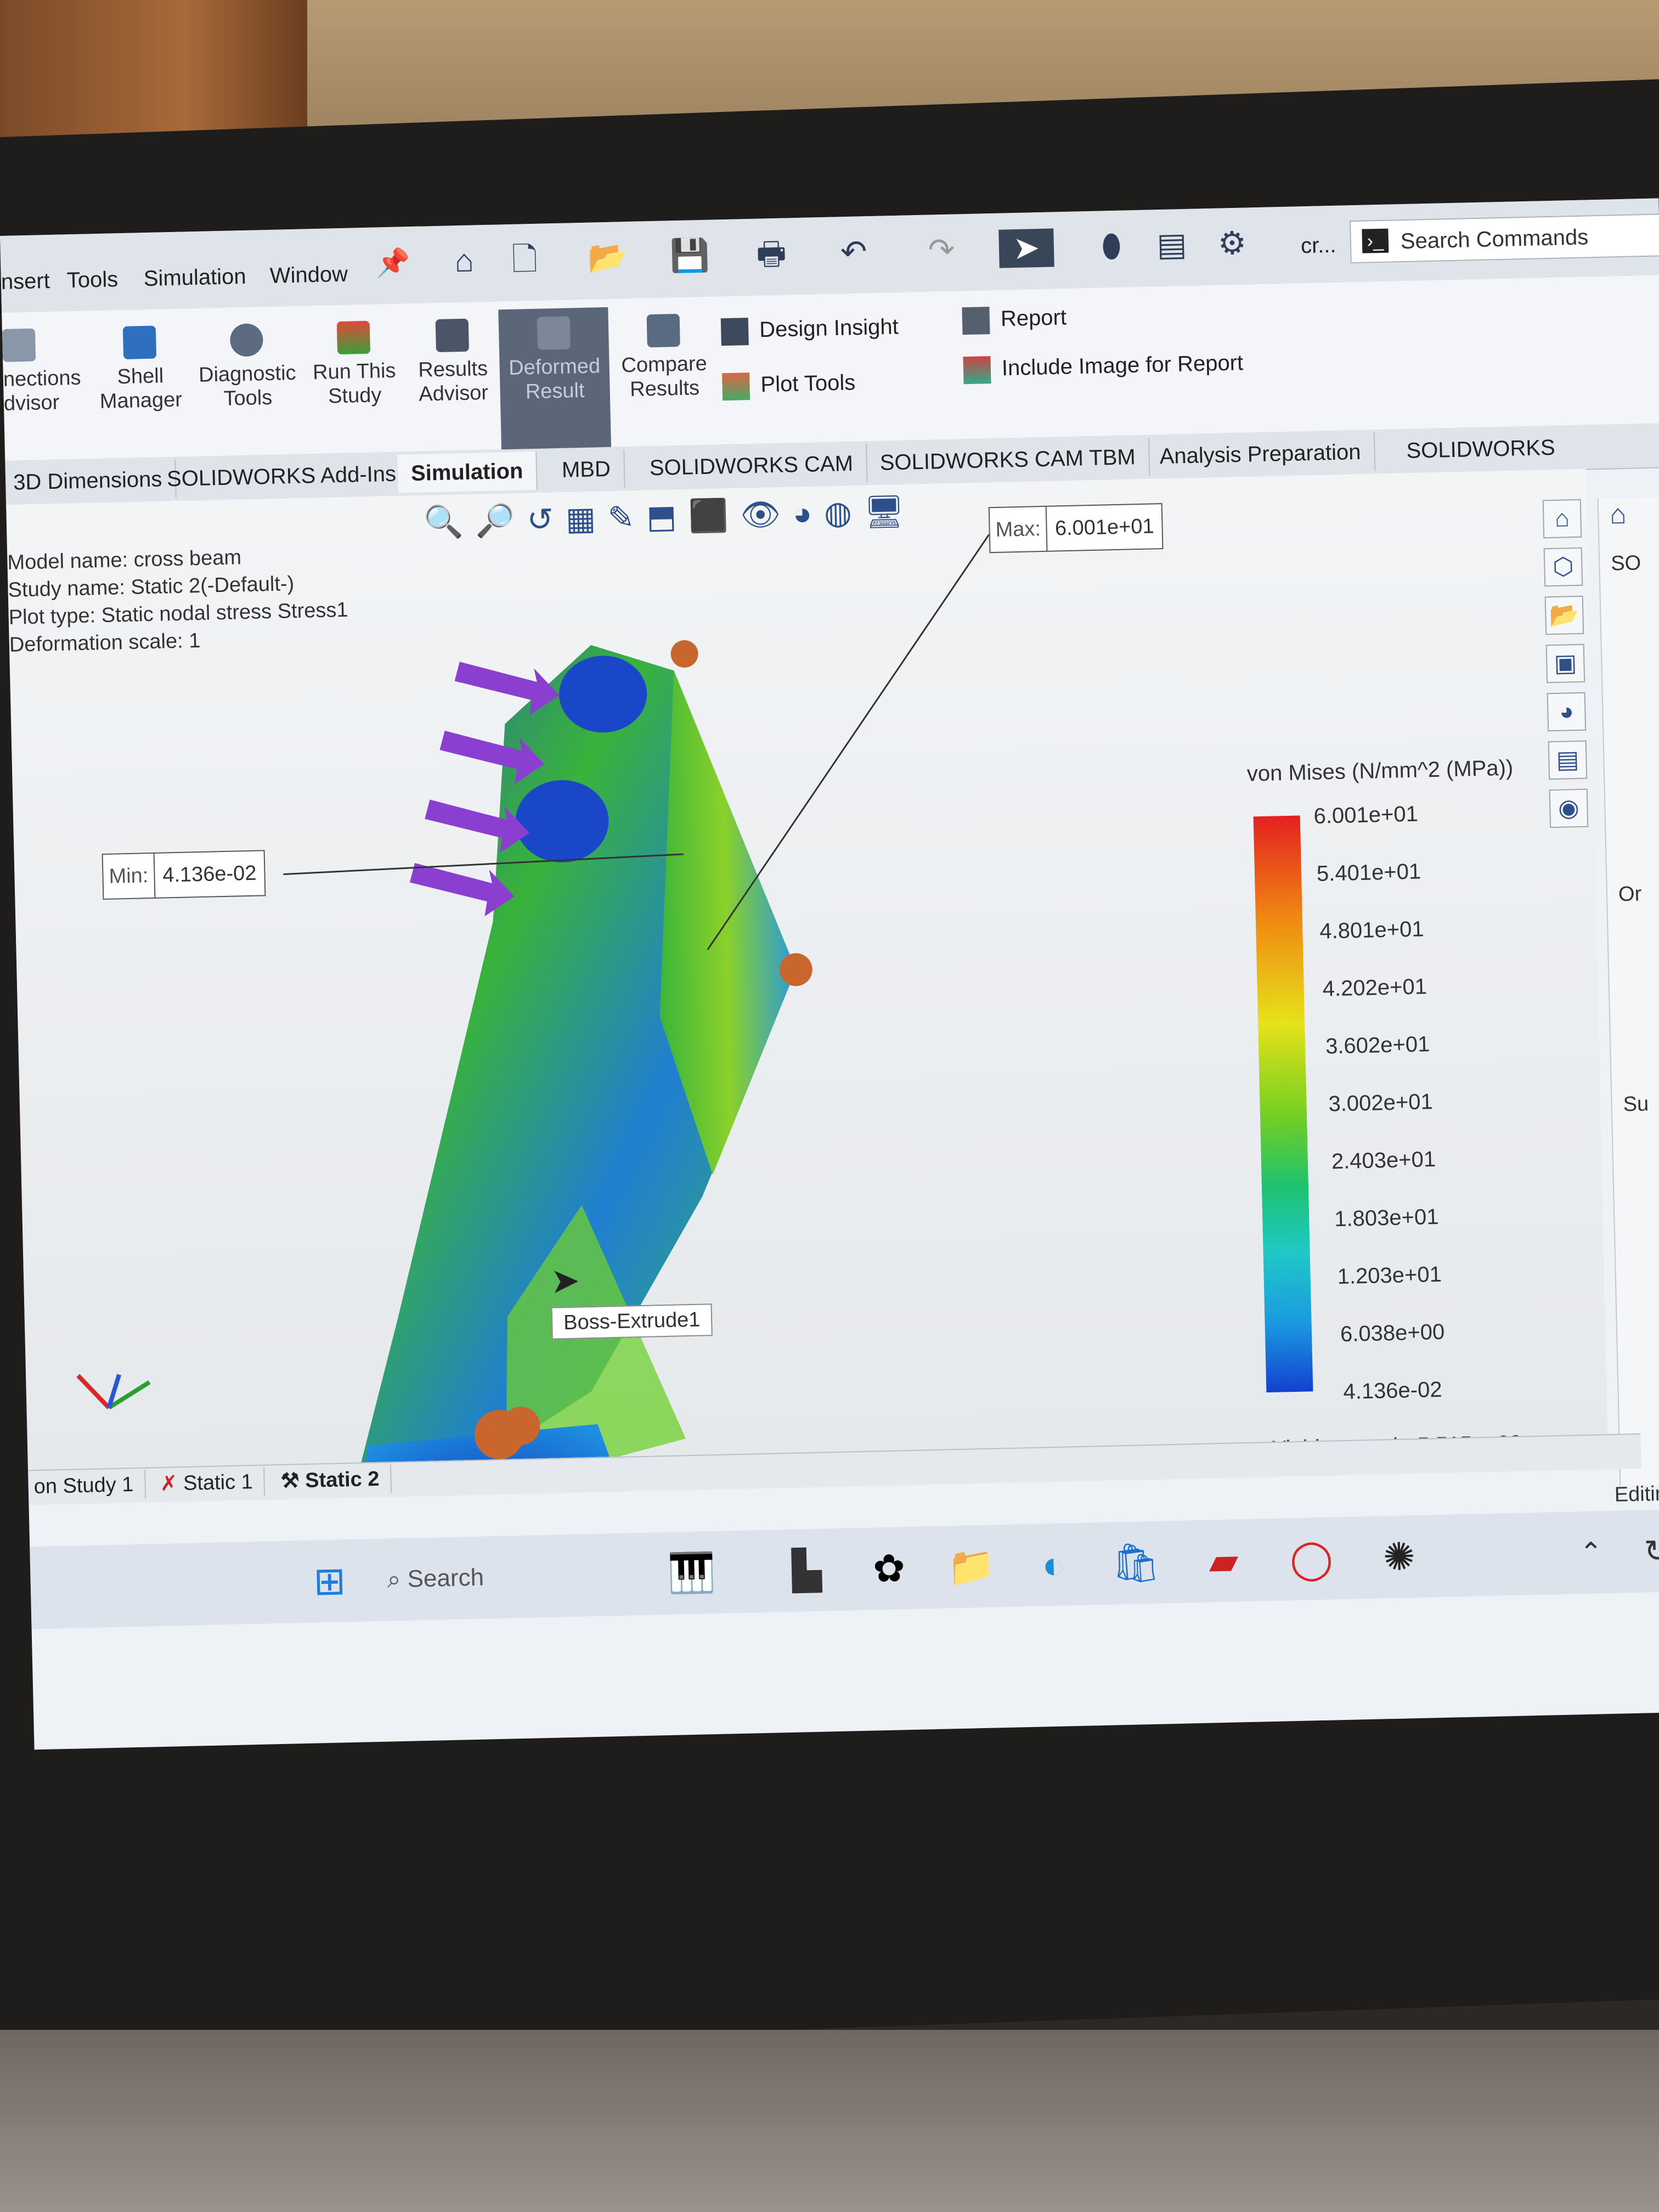 This screenshot has width=1659, height=2212. Describe the element at coordinates (976, 321) in the screenshot. I see `report-icon` at that location.